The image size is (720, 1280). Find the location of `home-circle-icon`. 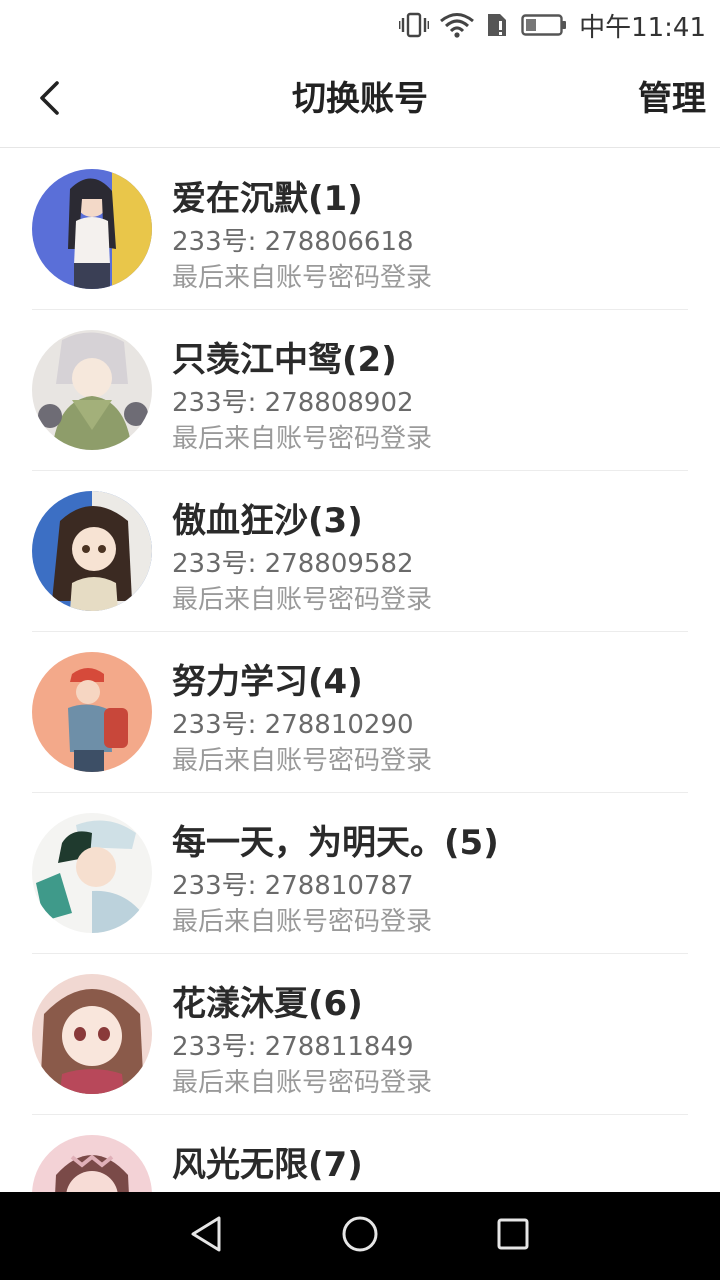

home-circle-icon is located at coordinates (360, 1236).